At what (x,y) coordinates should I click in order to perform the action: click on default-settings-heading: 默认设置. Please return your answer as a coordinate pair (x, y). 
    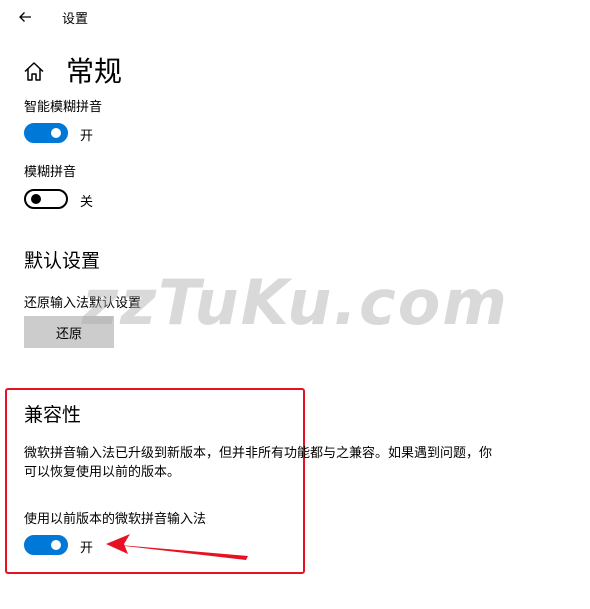
    Looking at the image, I should click on (62, 261).